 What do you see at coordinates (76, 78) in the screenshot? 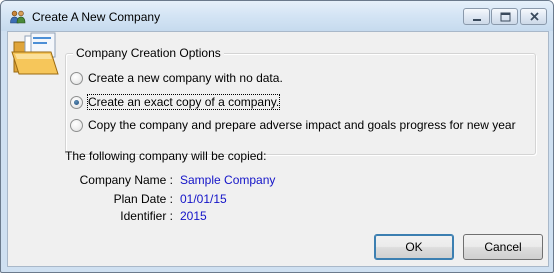
I see `radio-new-empty` at bounding box center [76, 78].